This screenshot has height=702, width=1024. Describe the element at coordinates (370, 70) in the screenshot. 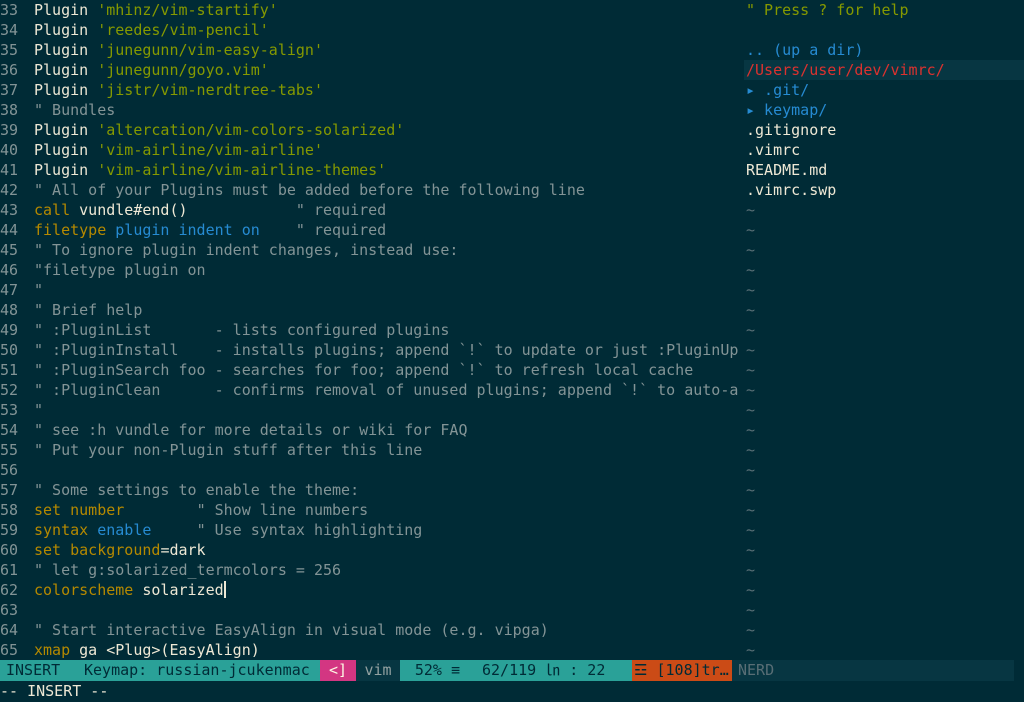

I see `code-line: 36 Plugin 'junegunn/goyo.vim'` at that location.